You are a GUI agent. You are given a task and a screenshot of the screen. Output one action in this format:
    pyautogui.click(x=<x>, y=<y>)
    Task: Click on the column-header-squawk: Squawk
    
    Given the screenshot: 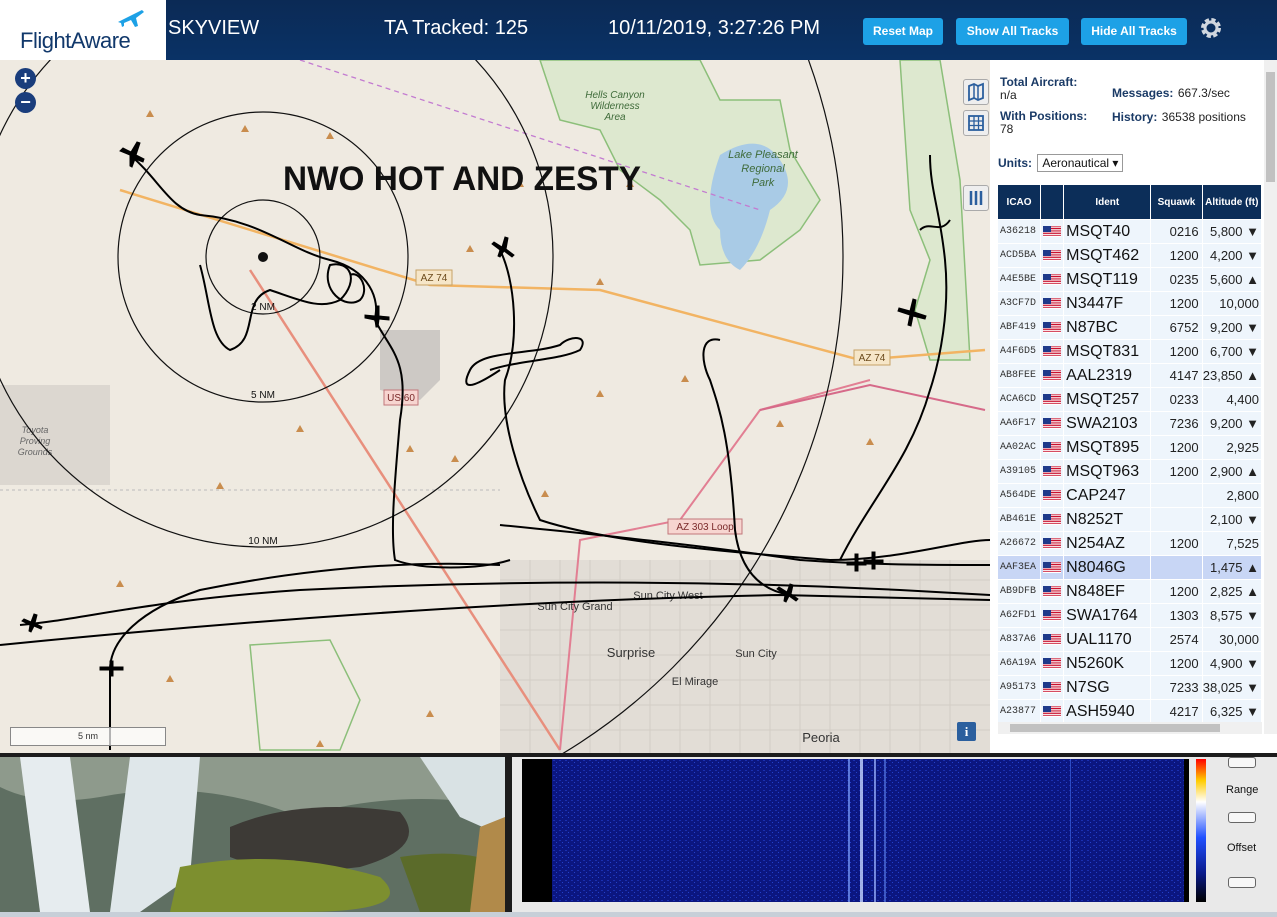 What is the action you would take?
    pyautogui.click(x=1177, y=202)
    